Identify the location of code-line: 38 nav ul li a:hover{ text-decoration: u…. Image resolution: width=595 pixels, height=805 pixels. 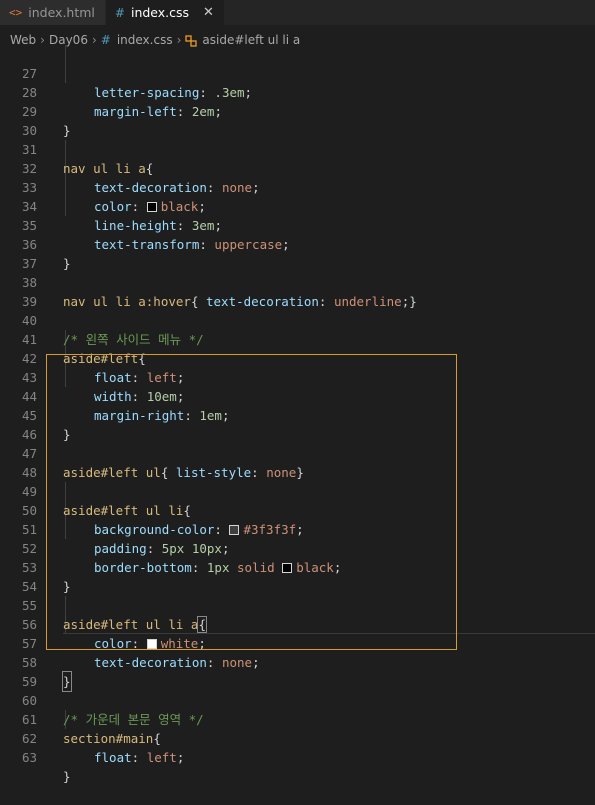
(297, 281).